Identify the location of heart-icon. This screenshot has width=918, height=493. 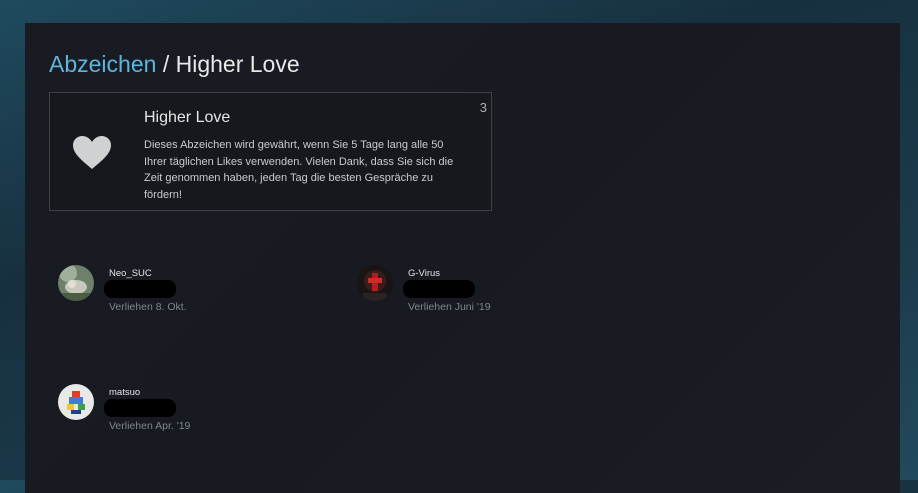
(92, 152).